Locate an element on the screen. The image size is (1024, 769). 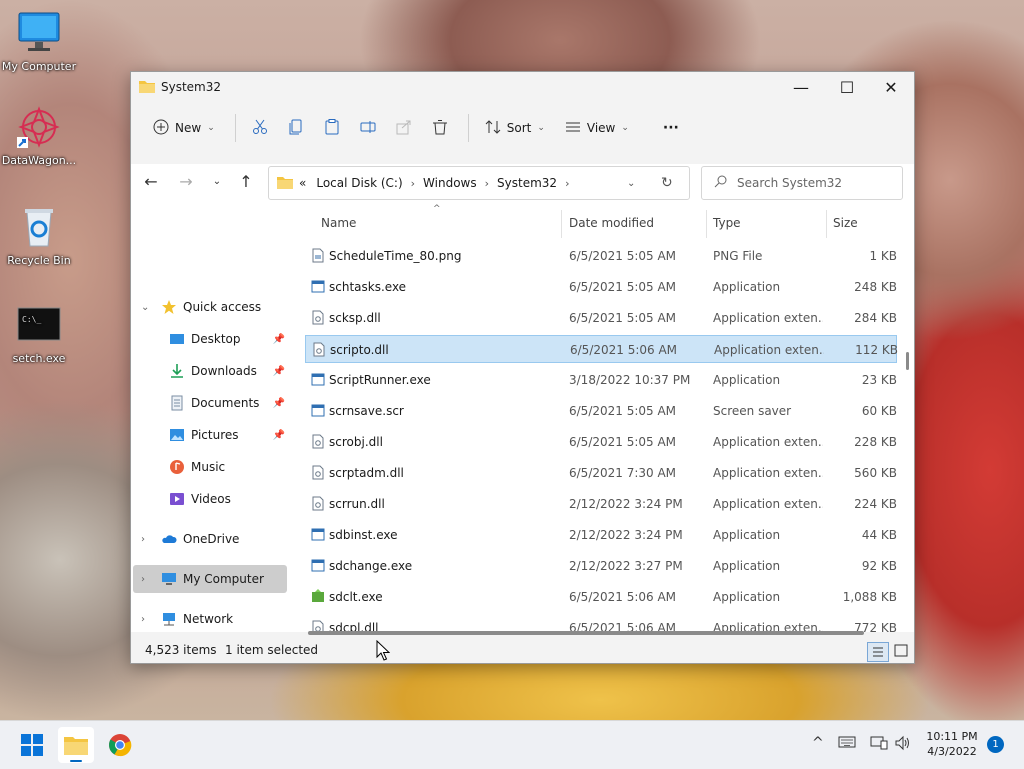
file-type: Application is located at coordinates (747, 287).